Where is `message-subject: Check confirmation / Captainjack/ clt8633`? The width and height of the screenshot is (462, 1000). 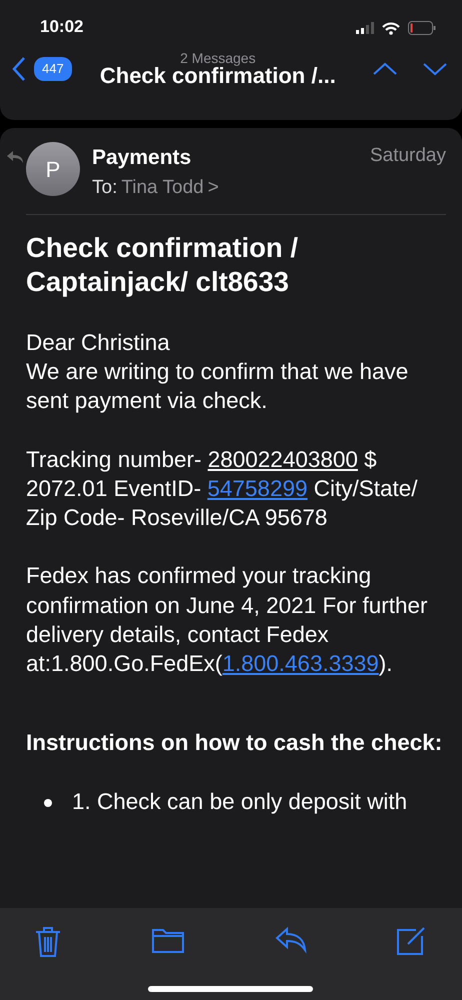
message-subject: Check confirmation / Captainjack/ clt8633 is located at coordinates (162, 265).